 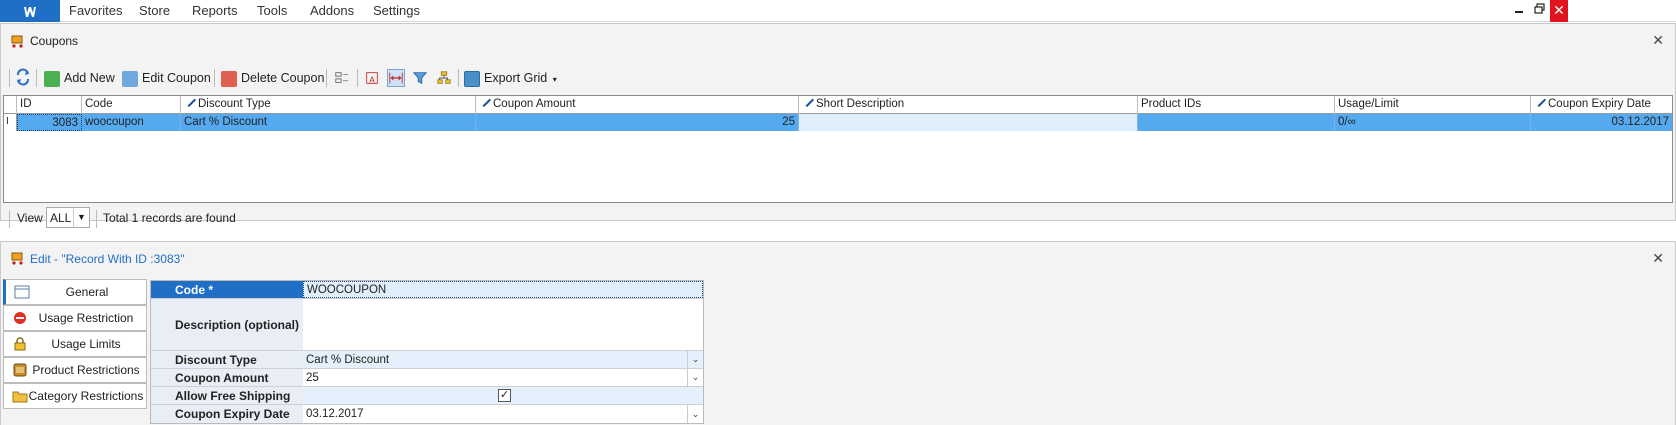 I want to click on free-shipping-checkbox: ✓, so click(x=504, y=395).